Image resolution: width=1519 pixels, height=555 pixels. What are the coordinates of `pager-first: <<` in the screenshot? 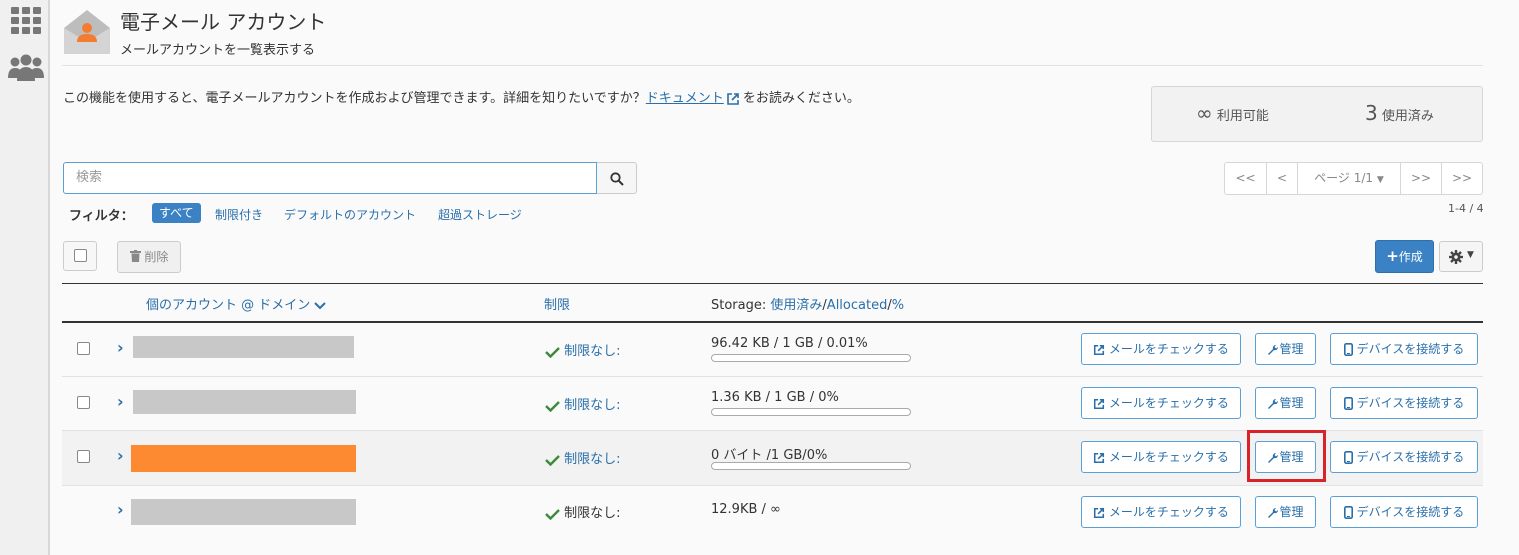 It's located at (1245, 178).